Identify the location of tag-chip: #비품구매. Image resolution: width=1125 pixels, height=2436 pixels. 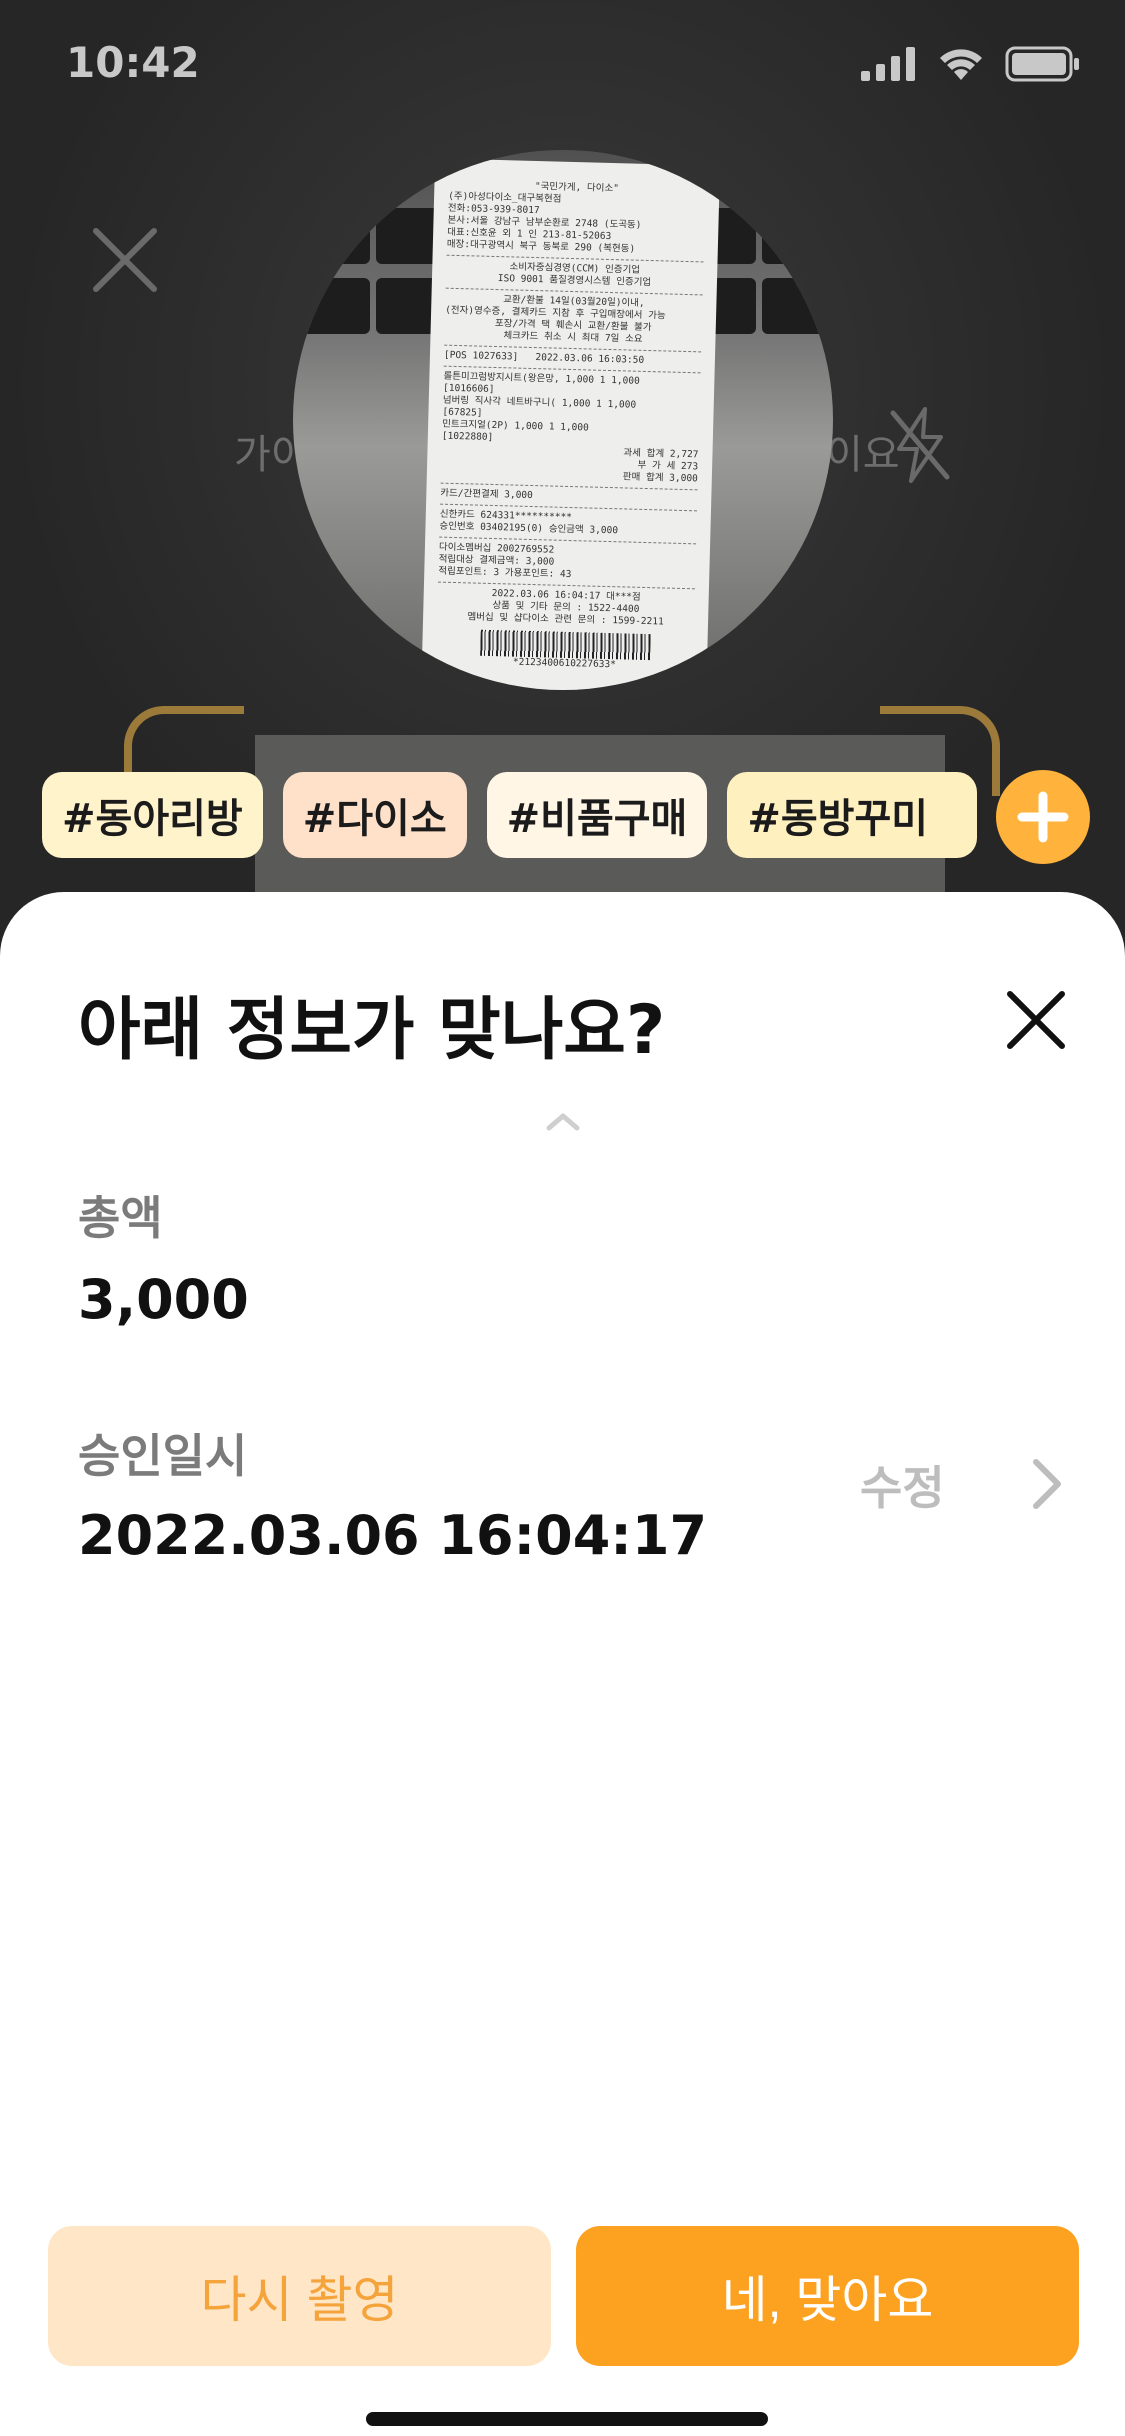
(597, 815).